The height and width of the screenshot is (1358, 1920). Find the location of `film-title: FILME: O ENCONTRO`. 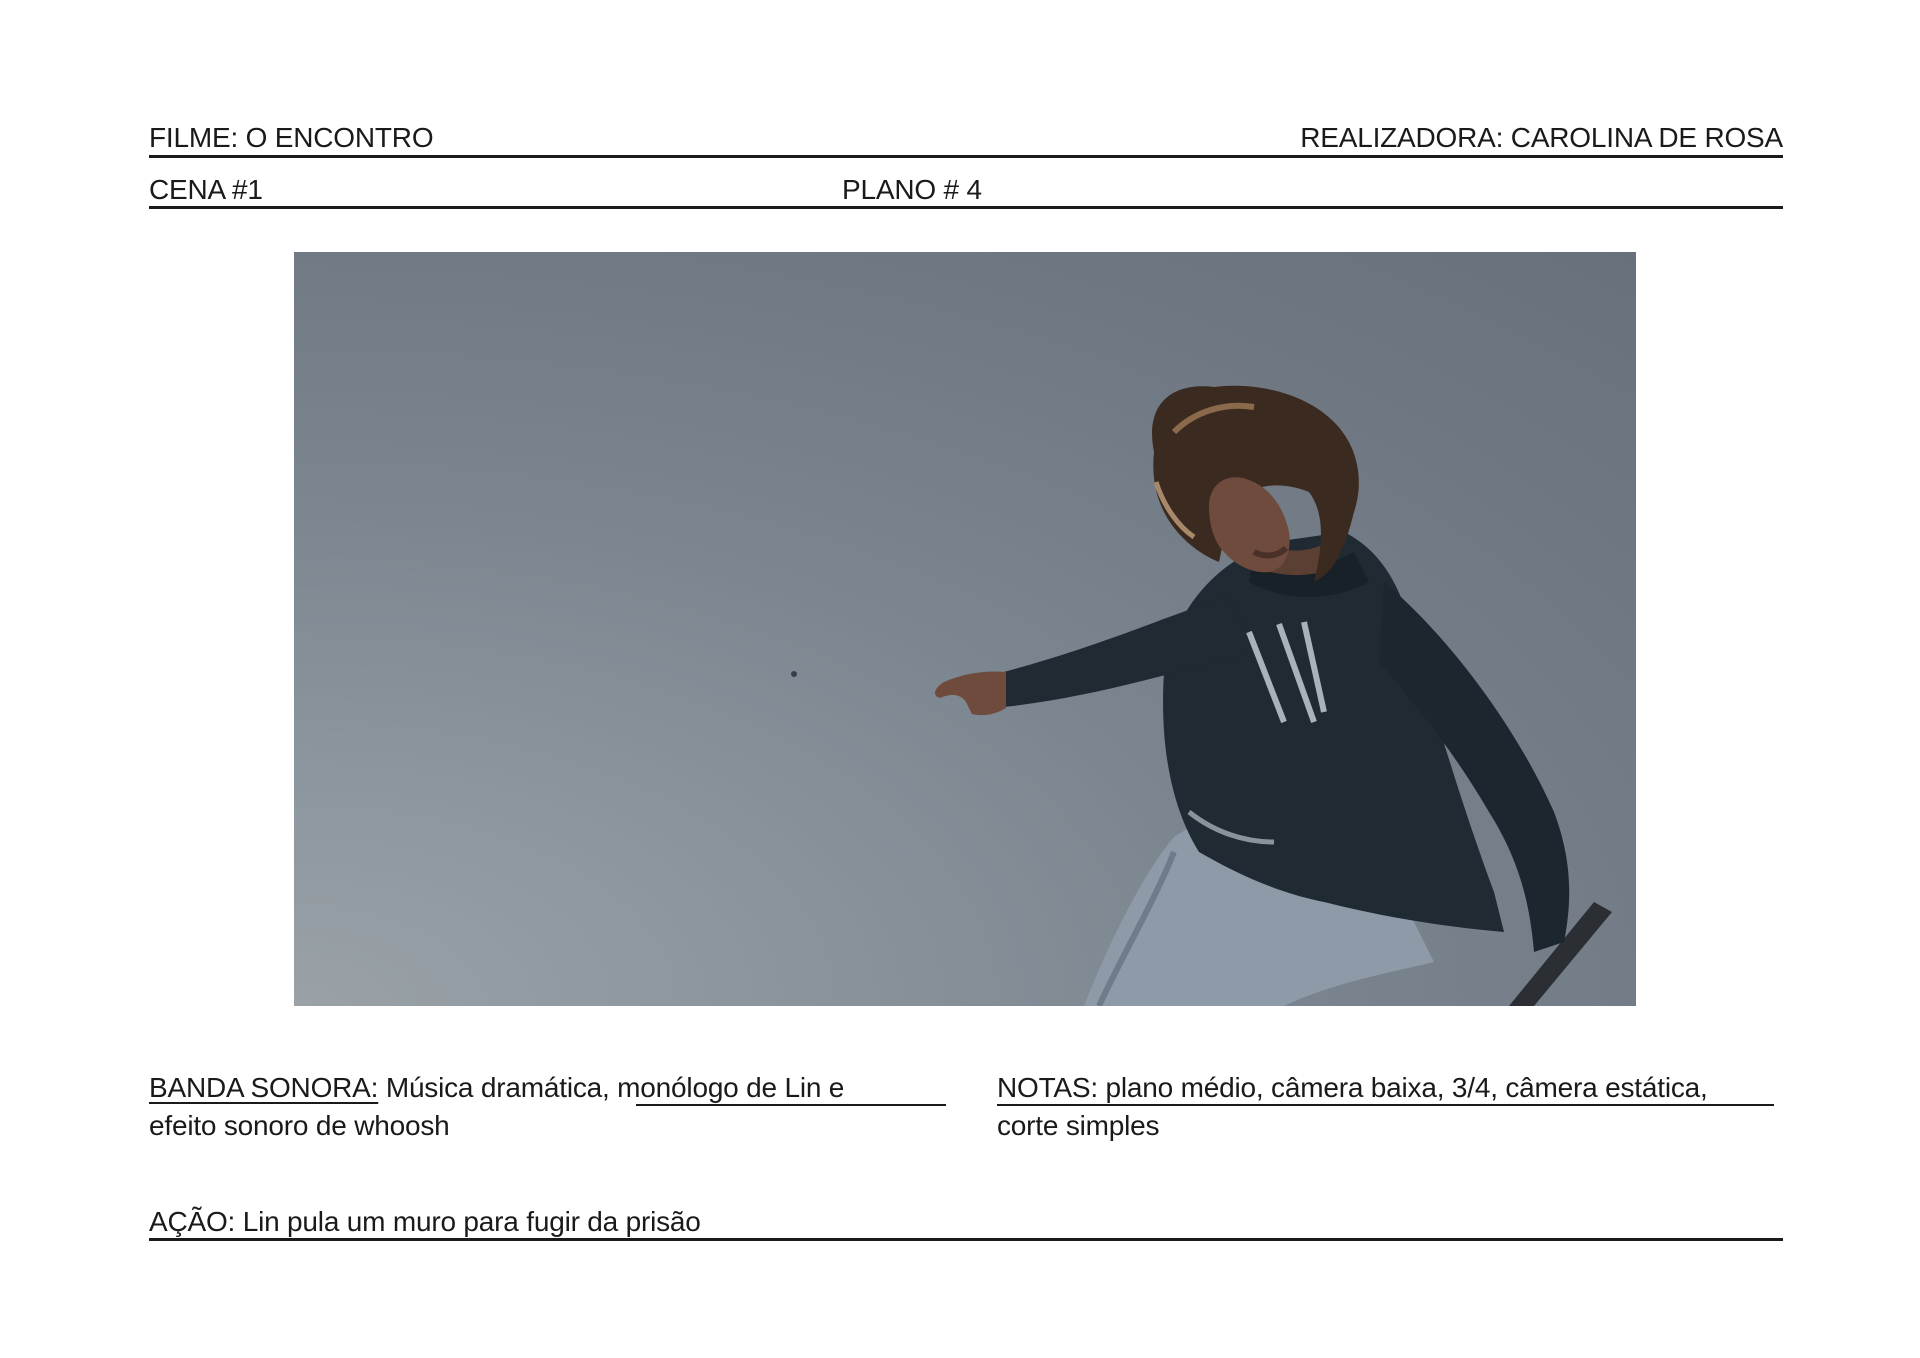

film-title: FILME: O ENCONTRO is located at coordinates (291, 137).